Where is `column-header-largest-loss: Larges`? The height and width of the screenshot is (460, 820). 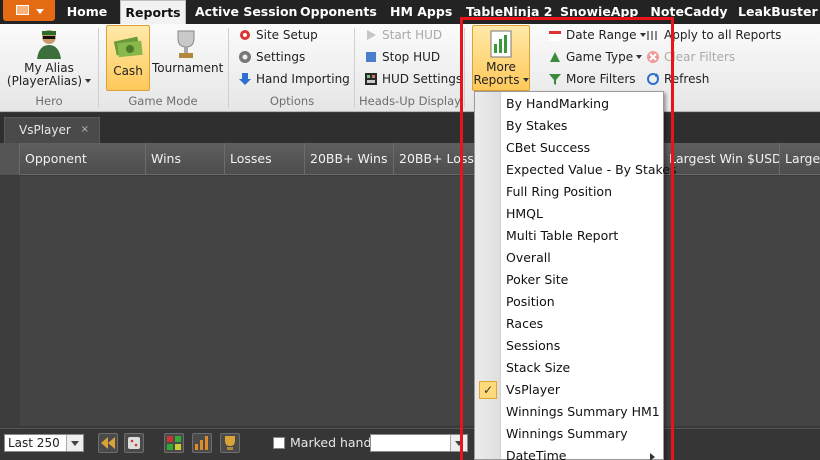
column-header-largest-loss: Larges is located at coordinates (800, 159).